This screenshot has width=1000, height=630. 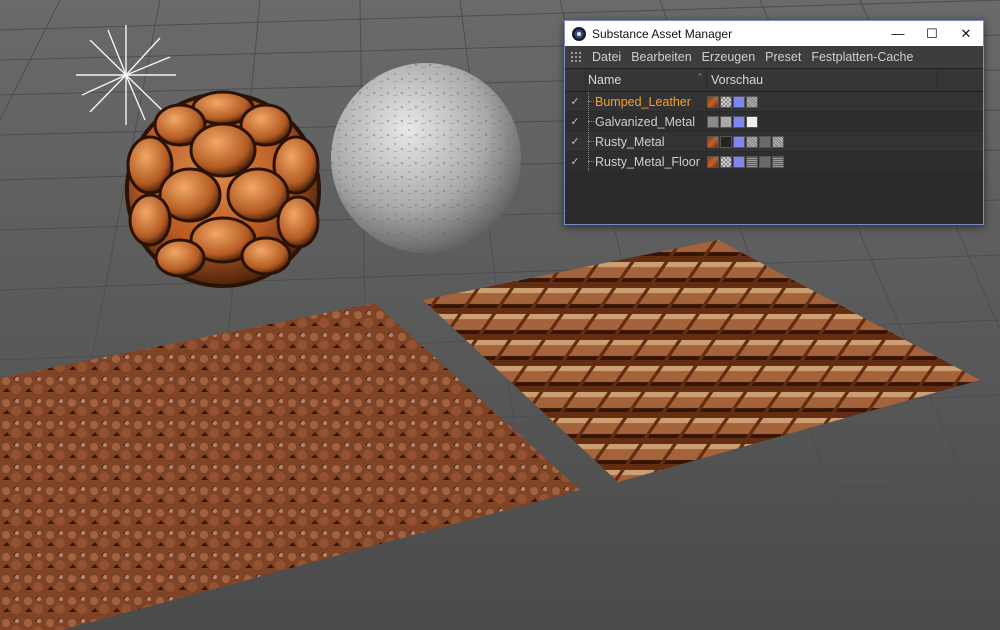 What do you see at coordinates (726, 141) in the screenshot?
I see `texture-swatch-dark` at bounding box center [726, 141].